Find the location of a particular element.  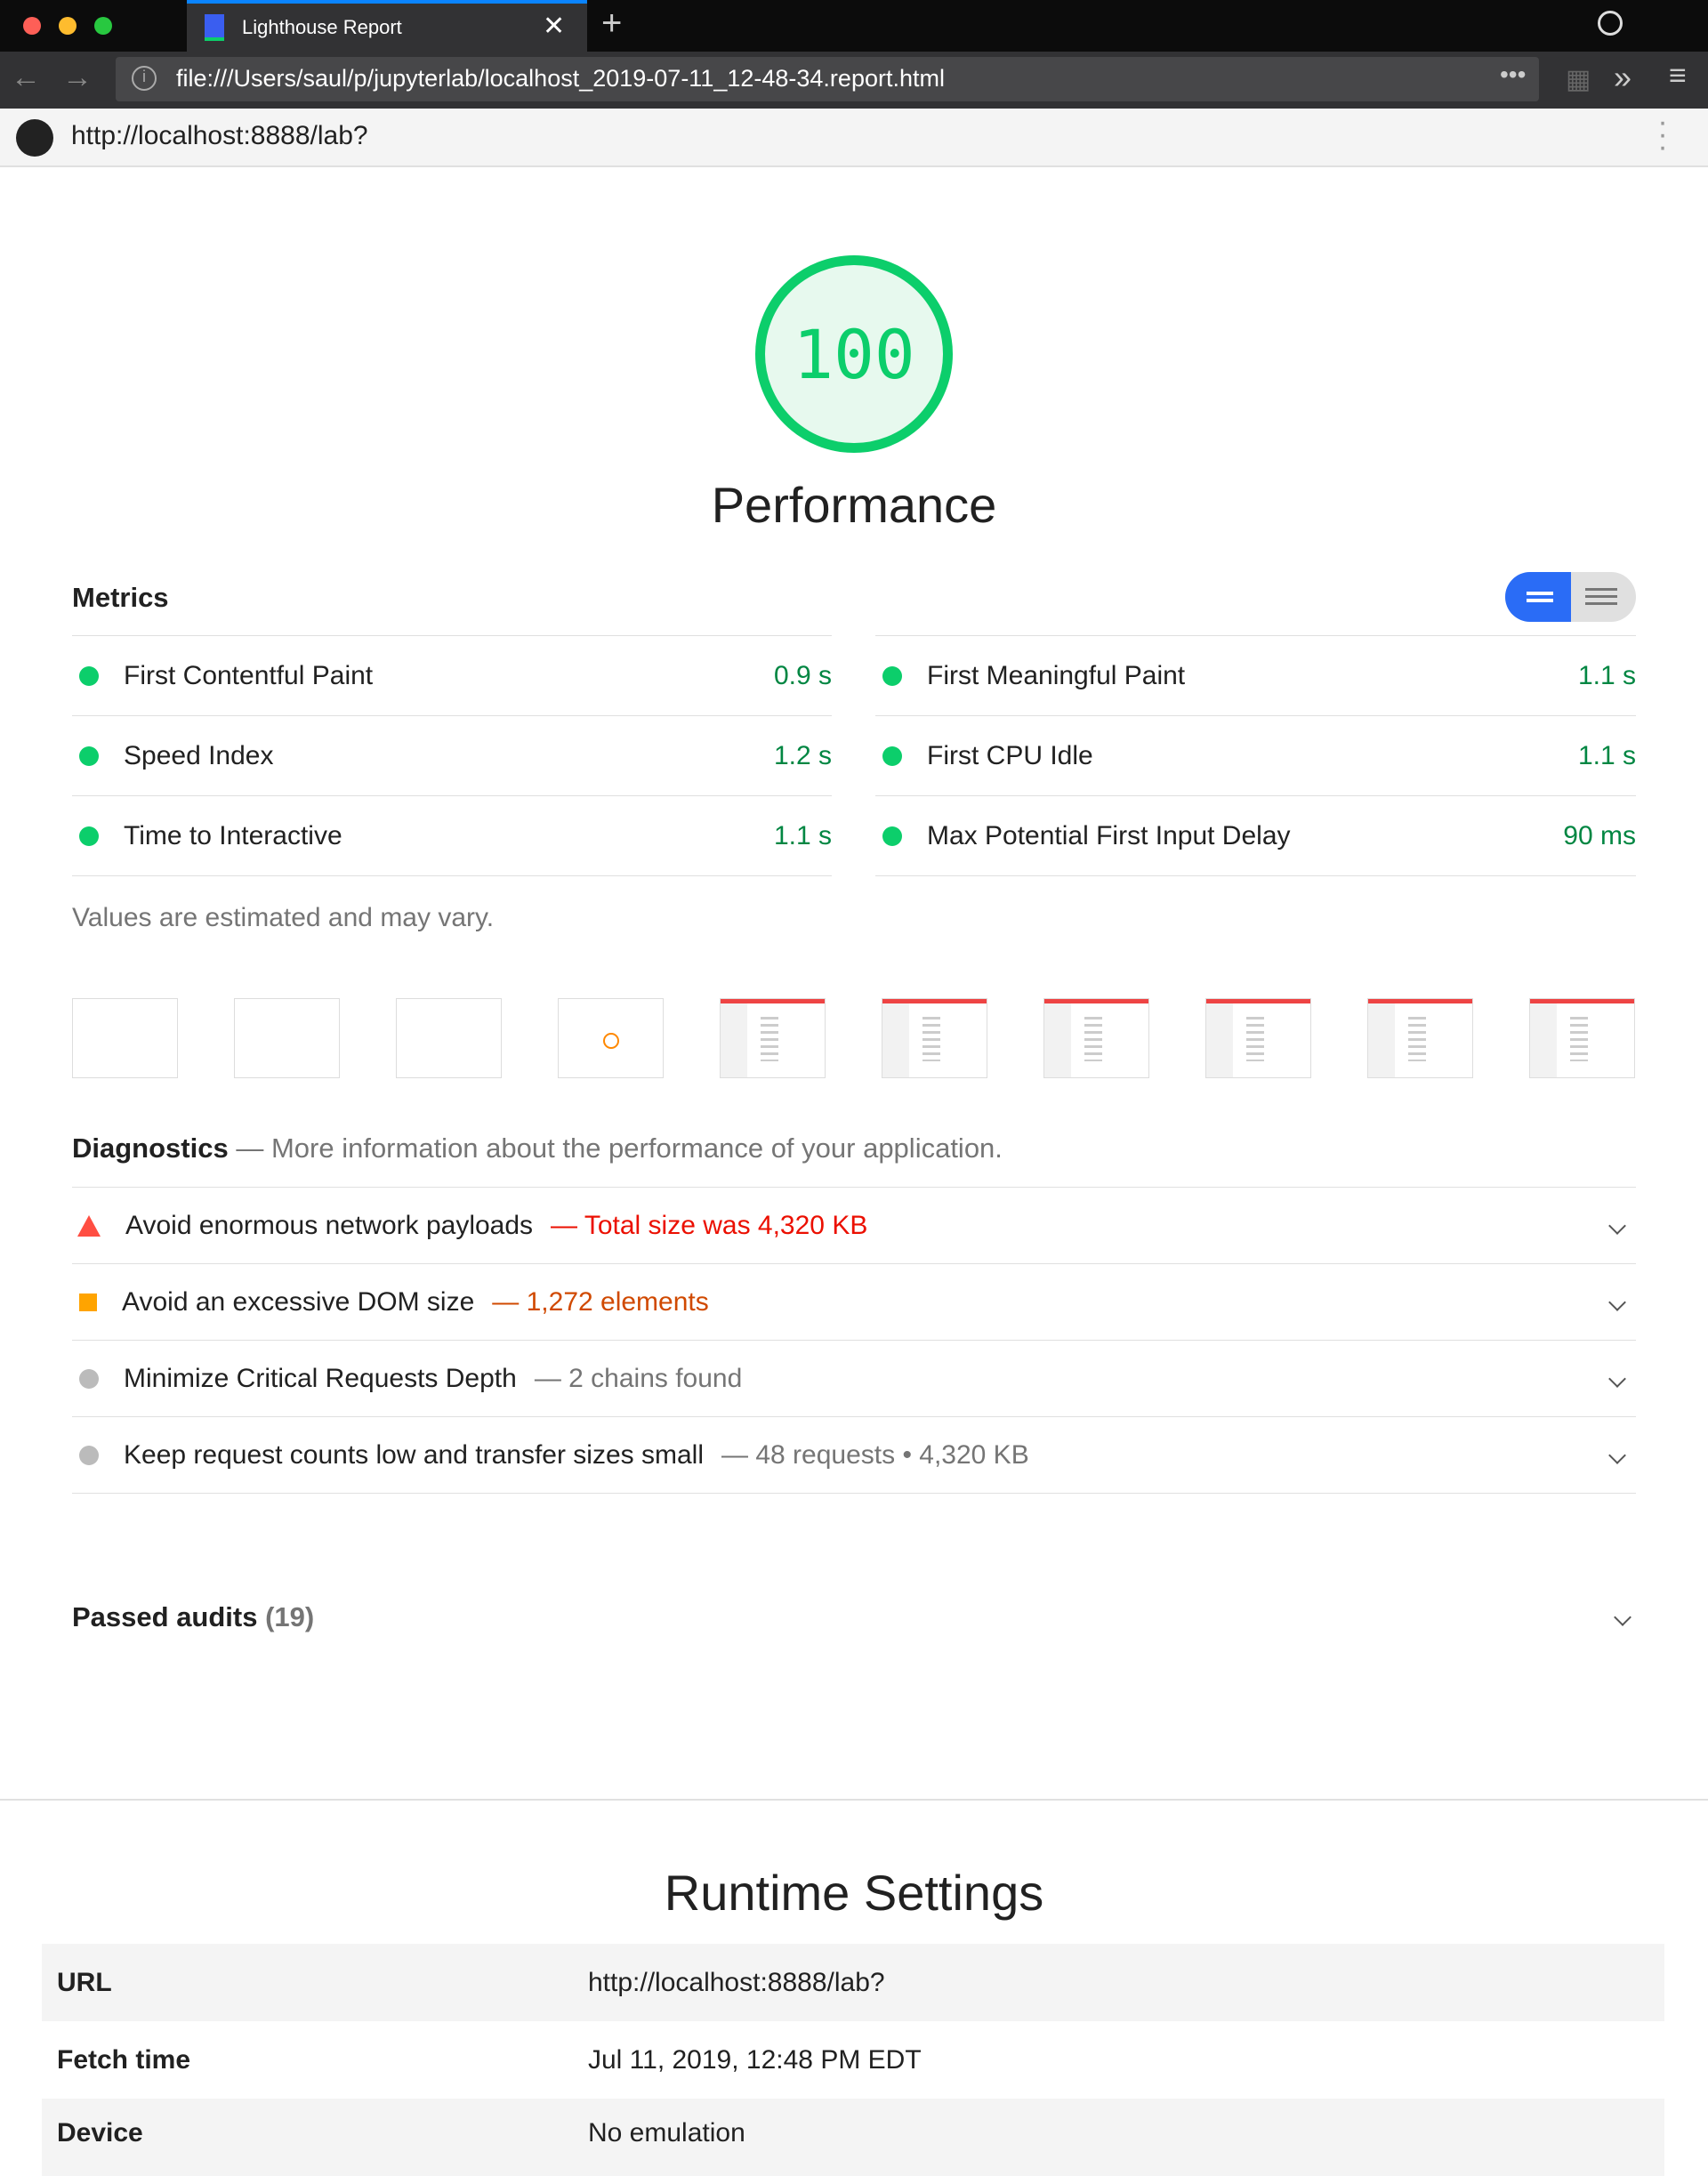

runtime-value: Jul 11, 2019, 12:48 PM EDT is located at coordinates (755, 2059).